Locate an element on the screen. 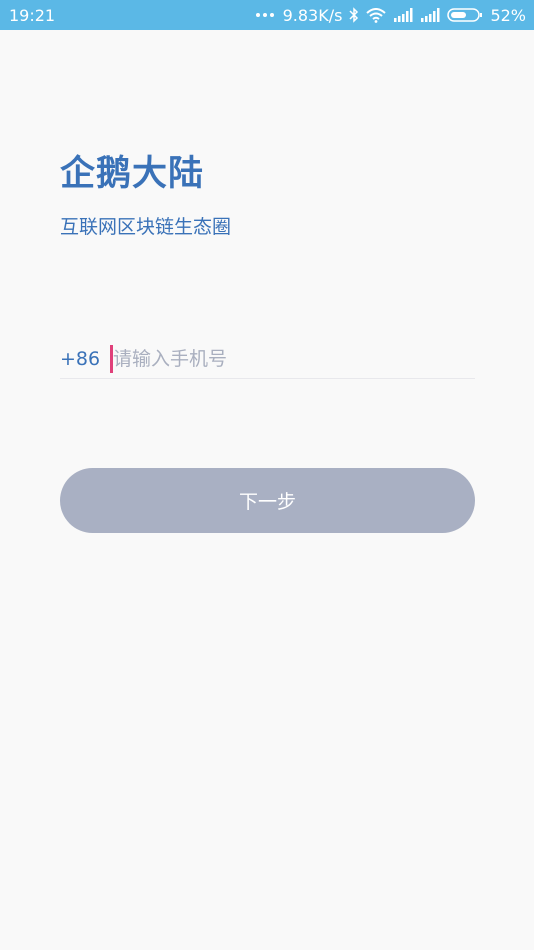  phone-input-row: +86 is located at coordinates (267, 359).